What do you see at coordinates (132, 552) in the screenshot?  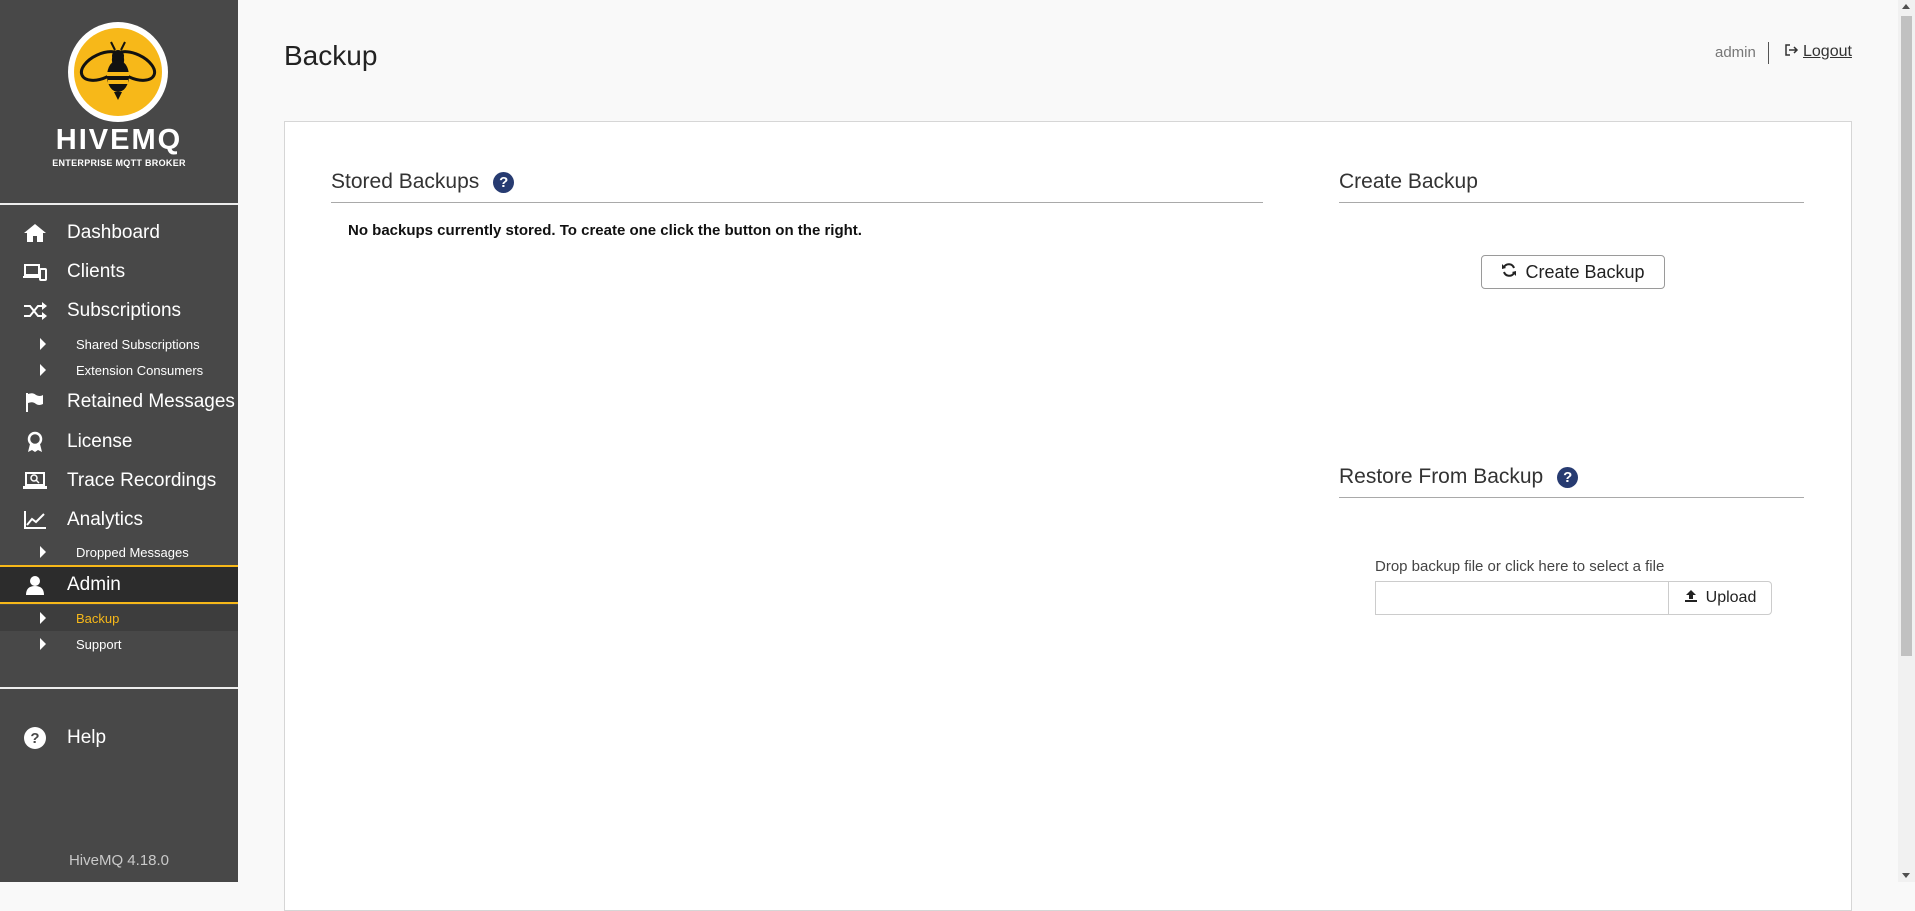 I see `sidebar-item-label: Dropped Messages` at bounding box center [132, 552].